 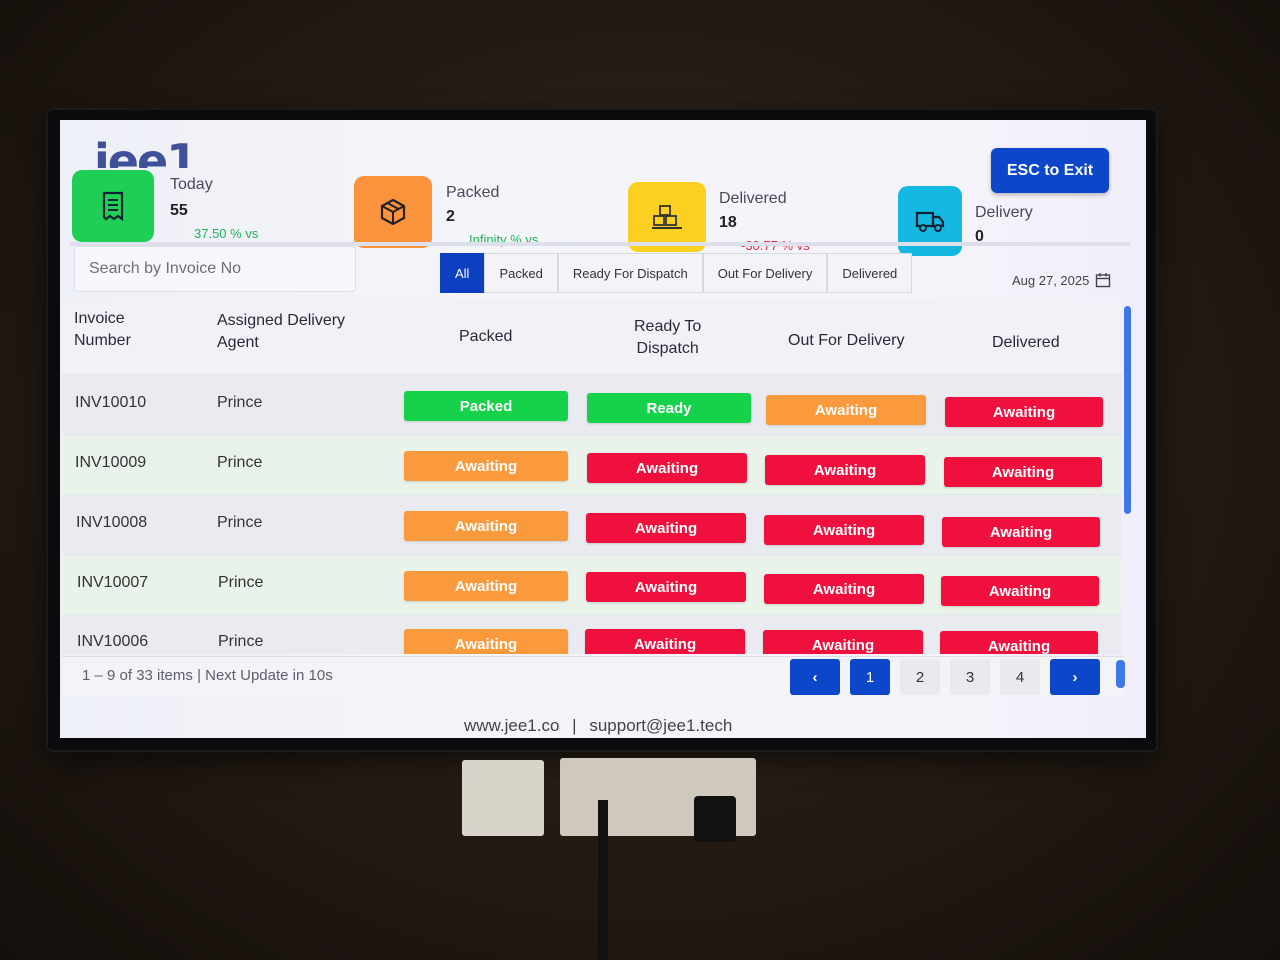 I want to click on stat-card-delivered: Delivered 18 -30.77 % vs, so click(x=758, y=222).